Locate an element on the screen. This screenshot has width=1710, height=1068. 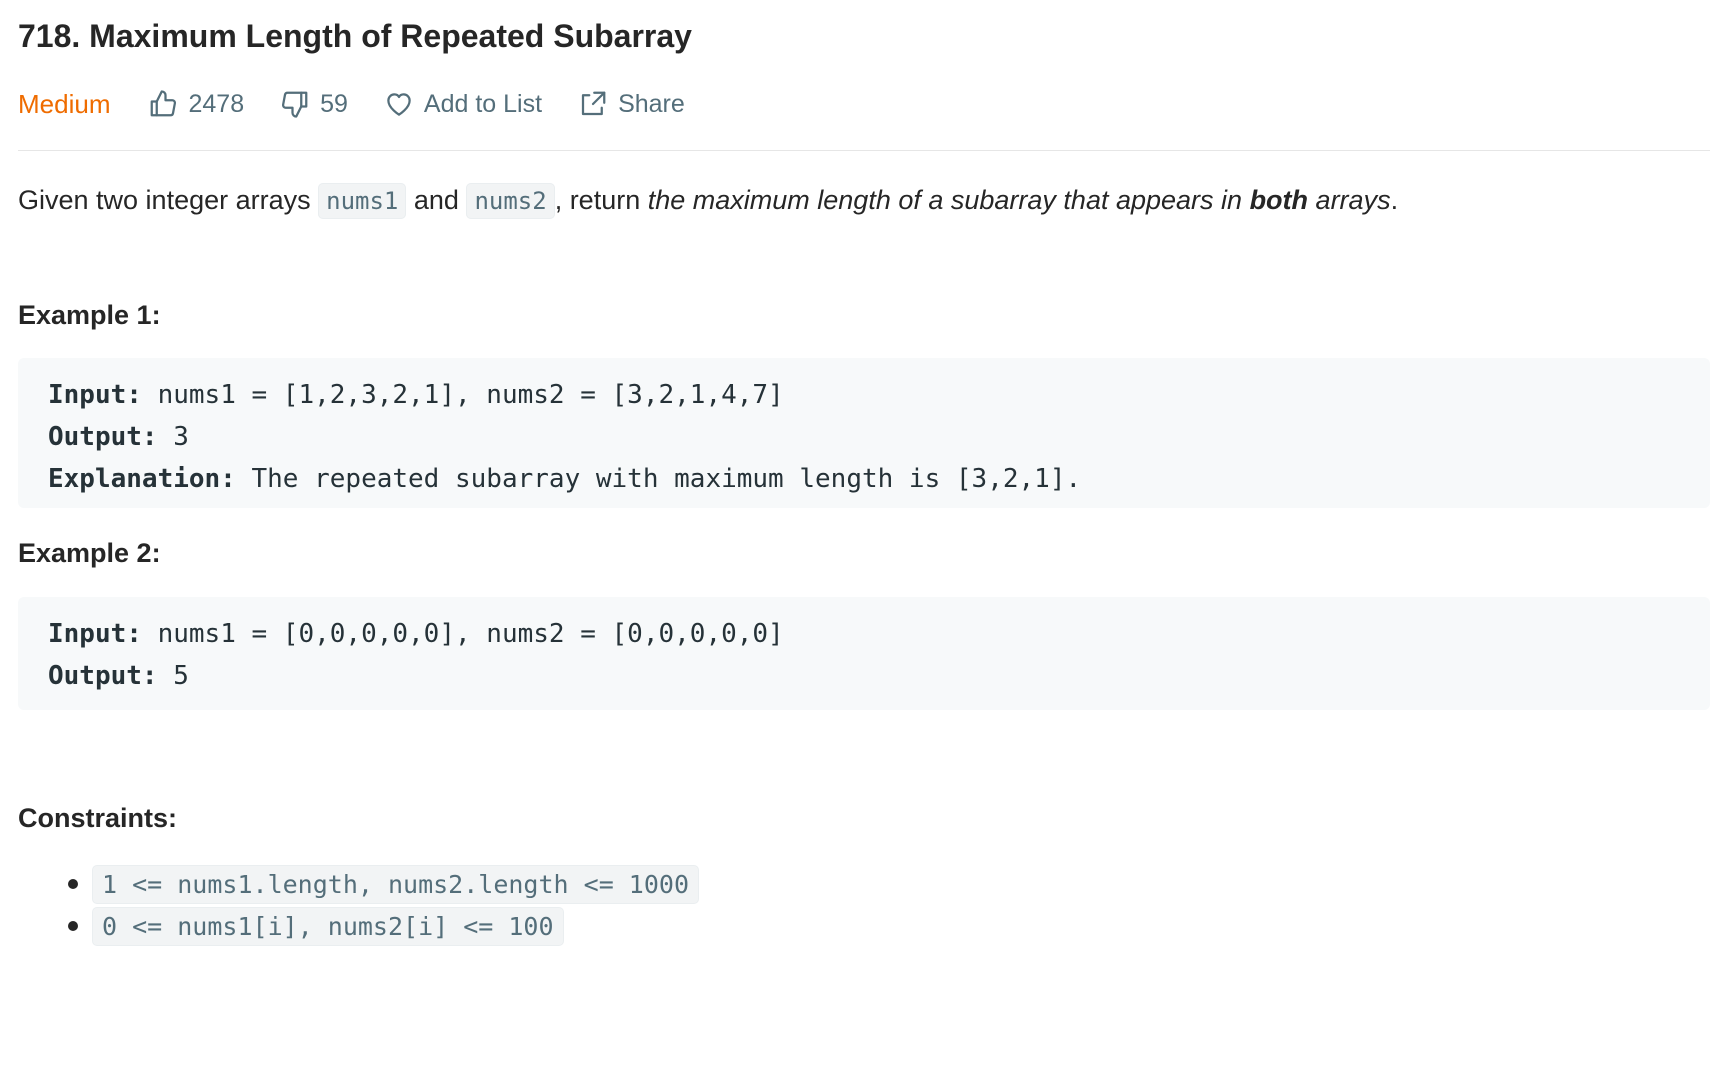
statement-text: . is located at coordinates (1394, 200).